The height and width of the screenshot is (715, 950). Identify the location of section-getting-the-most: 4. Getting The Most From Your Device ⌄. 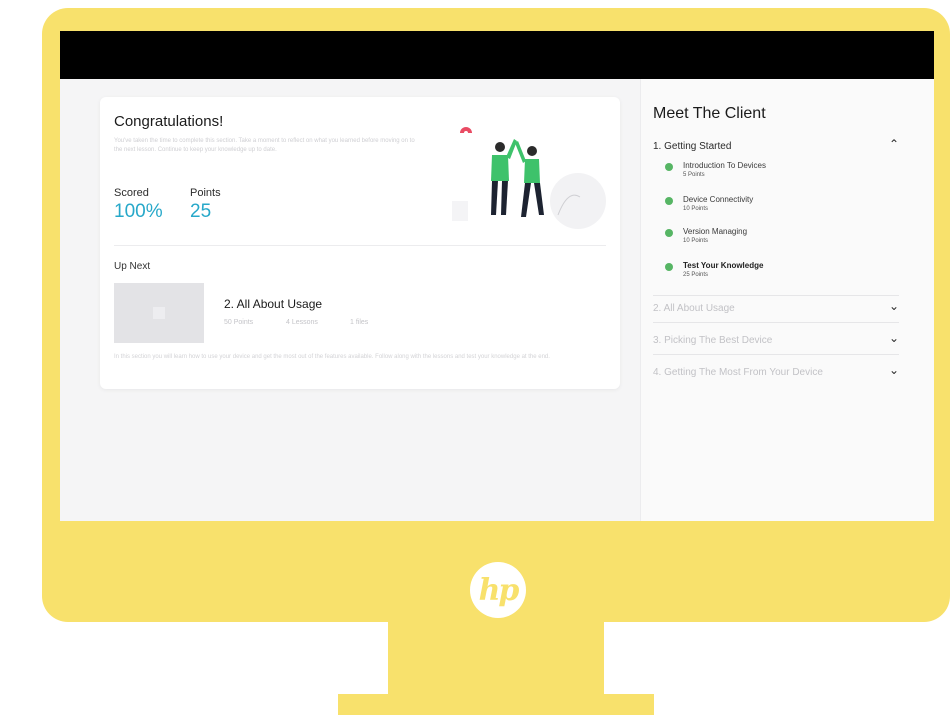
(776, 373).